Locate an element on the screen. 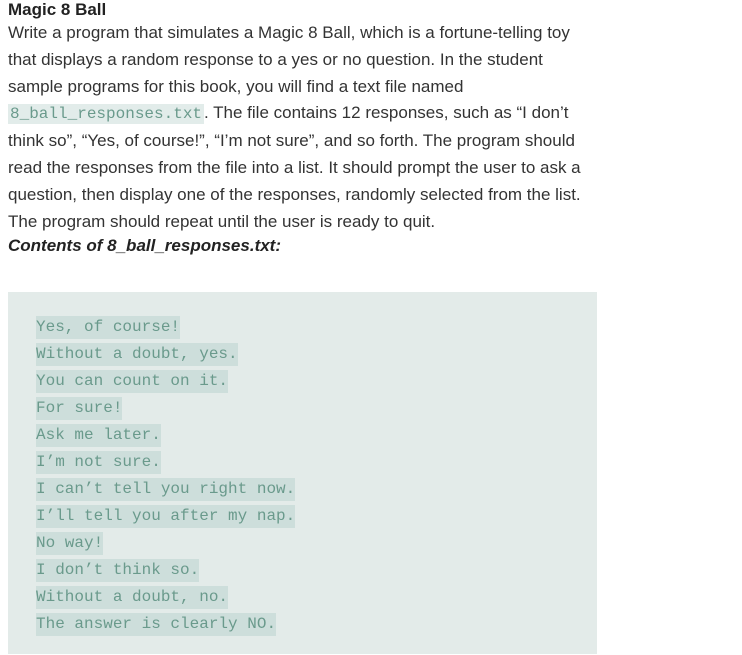 The image size is (742, 655). code-line: I can’t tell you right now. is located at coordinates (166, 491).